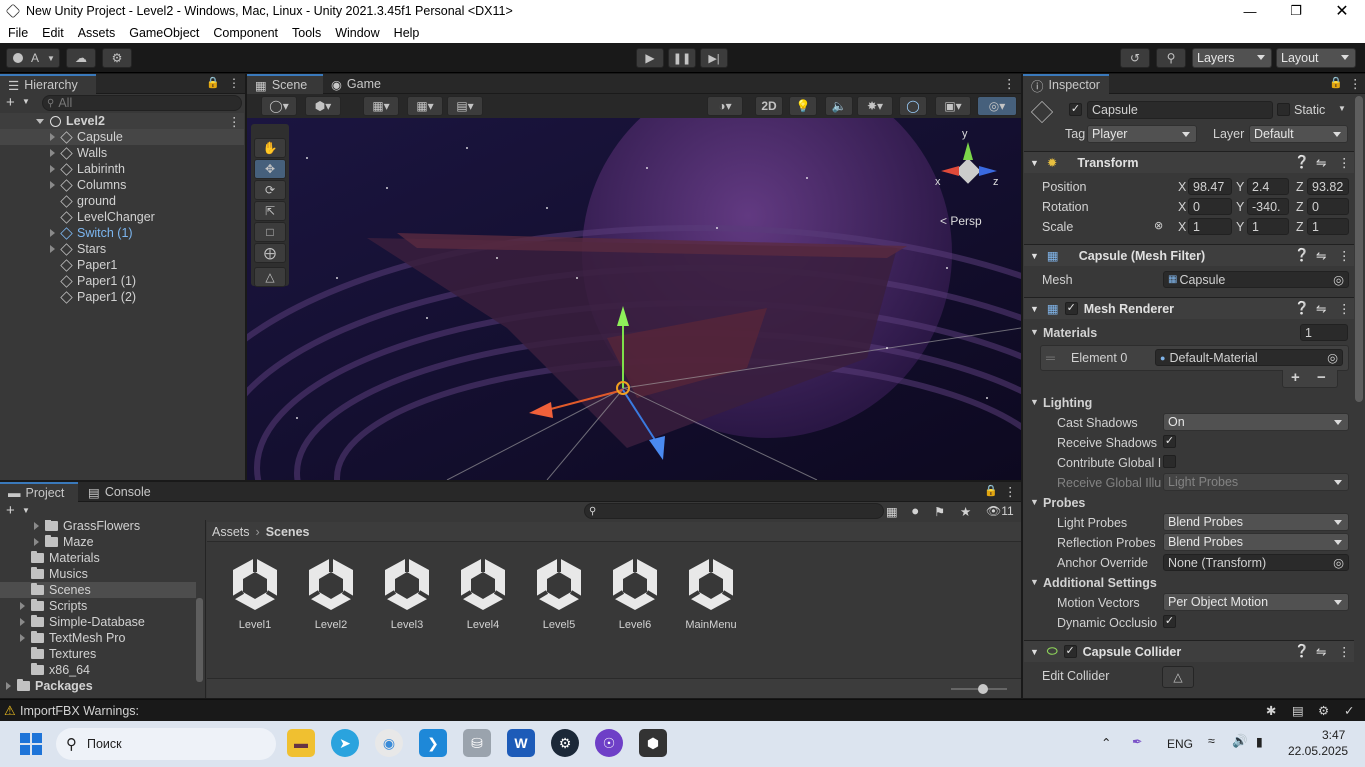 The width and height of the screenshot is (1365, 767). What do you see at coordinates (1178, 677) in the screenshot?
I see `edit-collider-button: △` at bounding box center [1178, 677].